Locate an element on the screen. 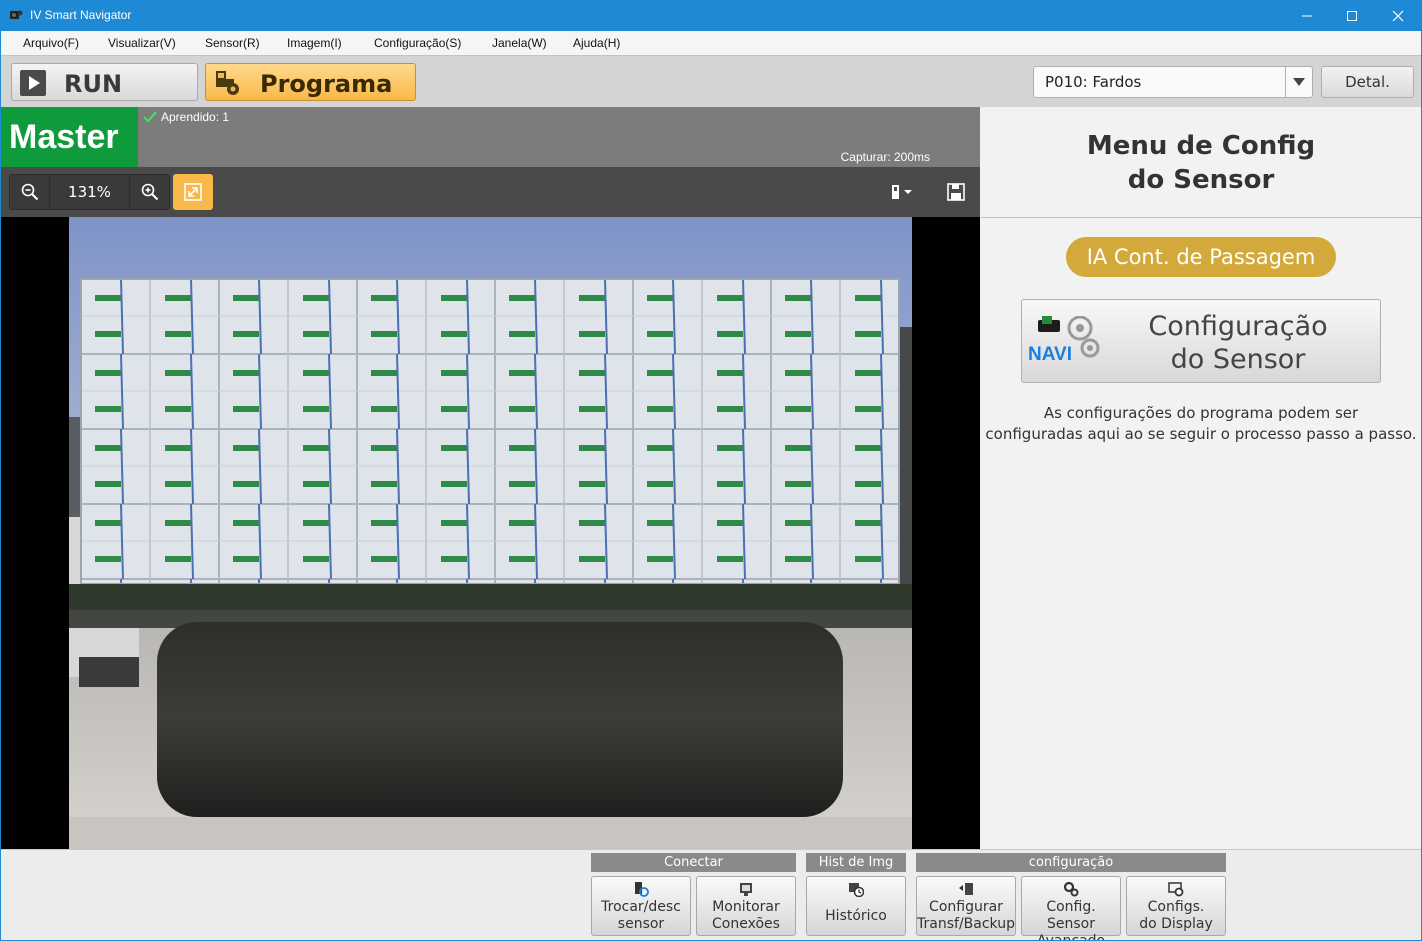  monitor-connections-icon is located at coordinates (746, 889).